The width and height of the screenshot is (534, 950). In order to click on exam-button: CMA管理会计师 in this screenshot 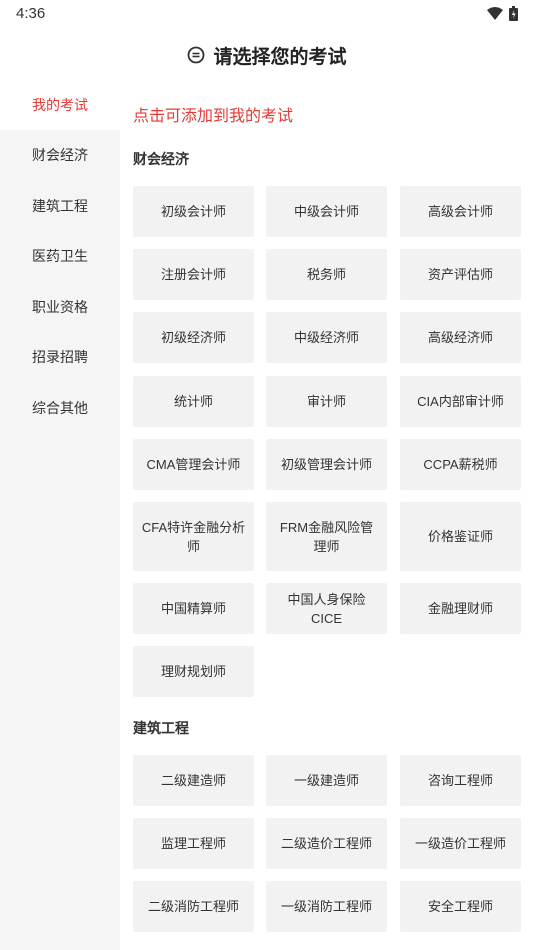, I will do `click(193, 464)`.